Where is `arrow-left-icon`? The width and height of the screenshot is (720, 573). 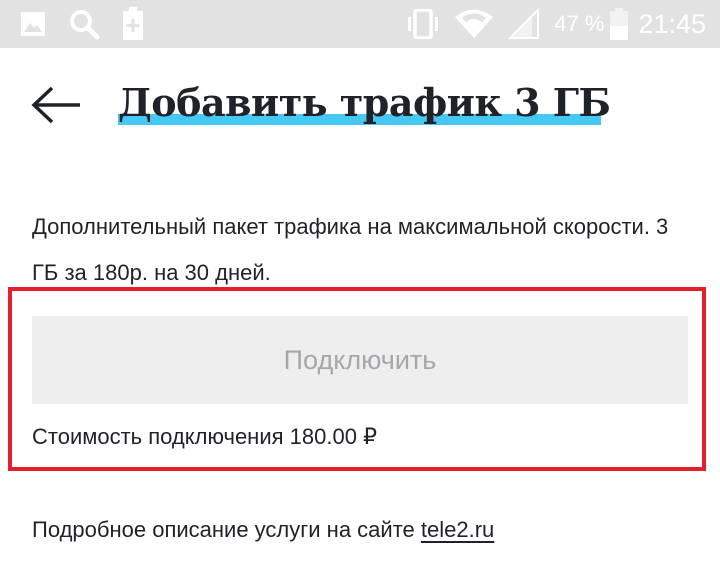
arrow-left-icon is located at coordinates (55, 105).